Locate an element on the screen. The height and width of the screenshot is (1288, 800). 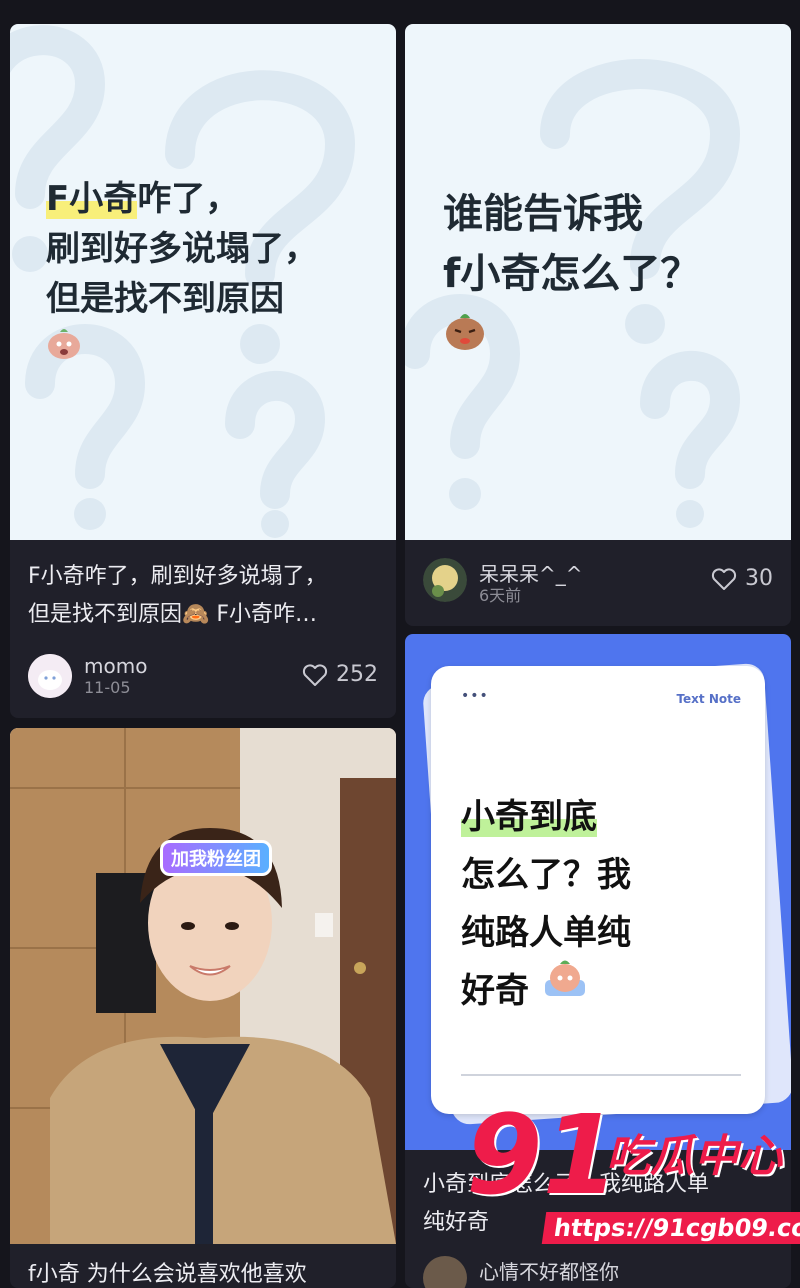
post-date: 6天前 is located at coordinates (500, 595).